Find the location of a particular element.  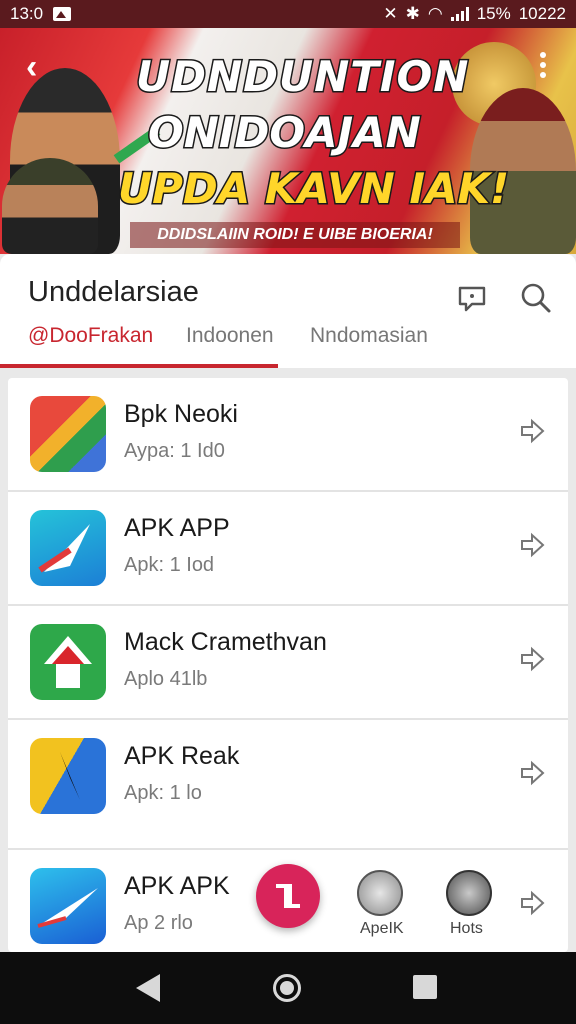

clock-text: 10222 is located at coordinates (542, 13).